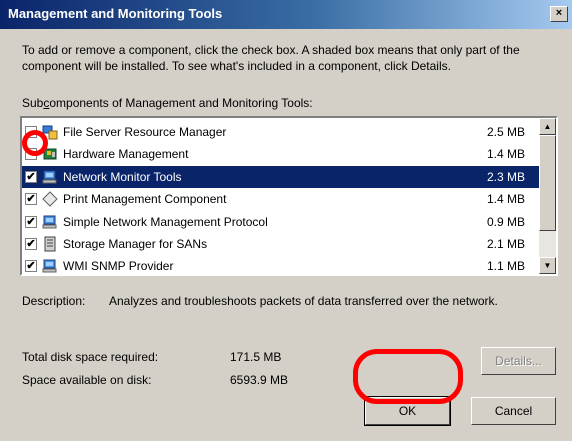 The height and width of the screenshot is (441, 572). Describe the element at coordinates (50, 154) in the screenshot. I see `hardware-board-icon` at that location.